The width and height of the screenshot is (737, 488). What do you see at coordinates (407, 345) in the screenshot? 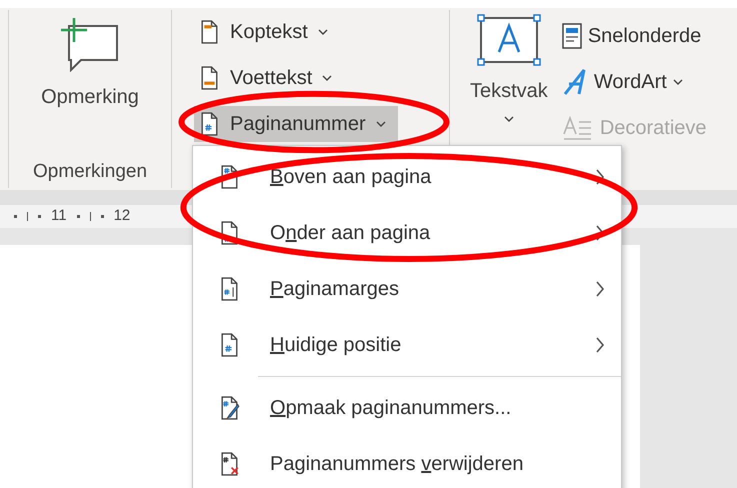
I see `menu-item: Huidige positie` at bounding box center [407, 345].